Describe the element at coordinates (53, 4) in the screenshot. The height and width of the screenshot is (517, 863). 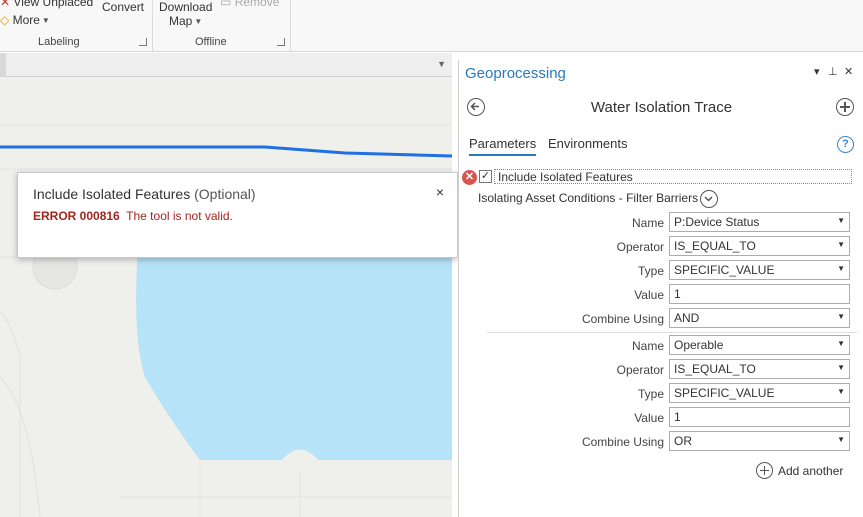
I see `view-unplaced-label: View Unplaced` at that location.